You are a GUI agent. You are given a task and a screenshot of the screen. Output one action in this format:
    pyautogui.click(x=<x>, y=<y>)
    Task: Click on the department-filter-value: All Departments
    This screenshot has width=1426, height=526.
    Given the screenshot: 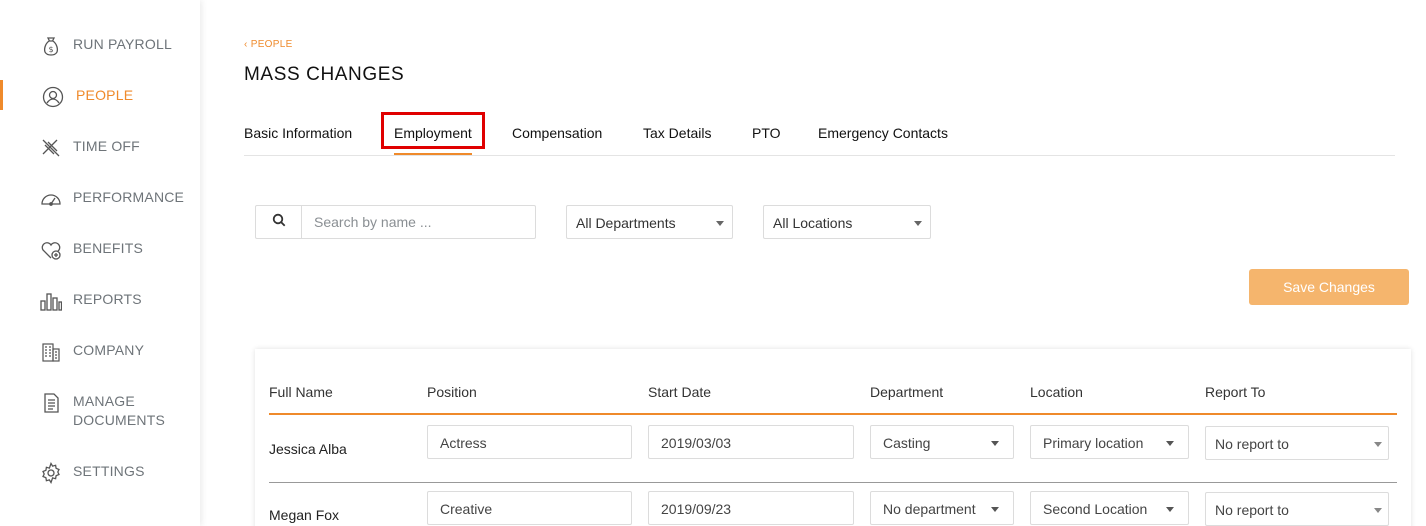 What is the action you would take?
    pyautogui.click(x=626, y=223)
    